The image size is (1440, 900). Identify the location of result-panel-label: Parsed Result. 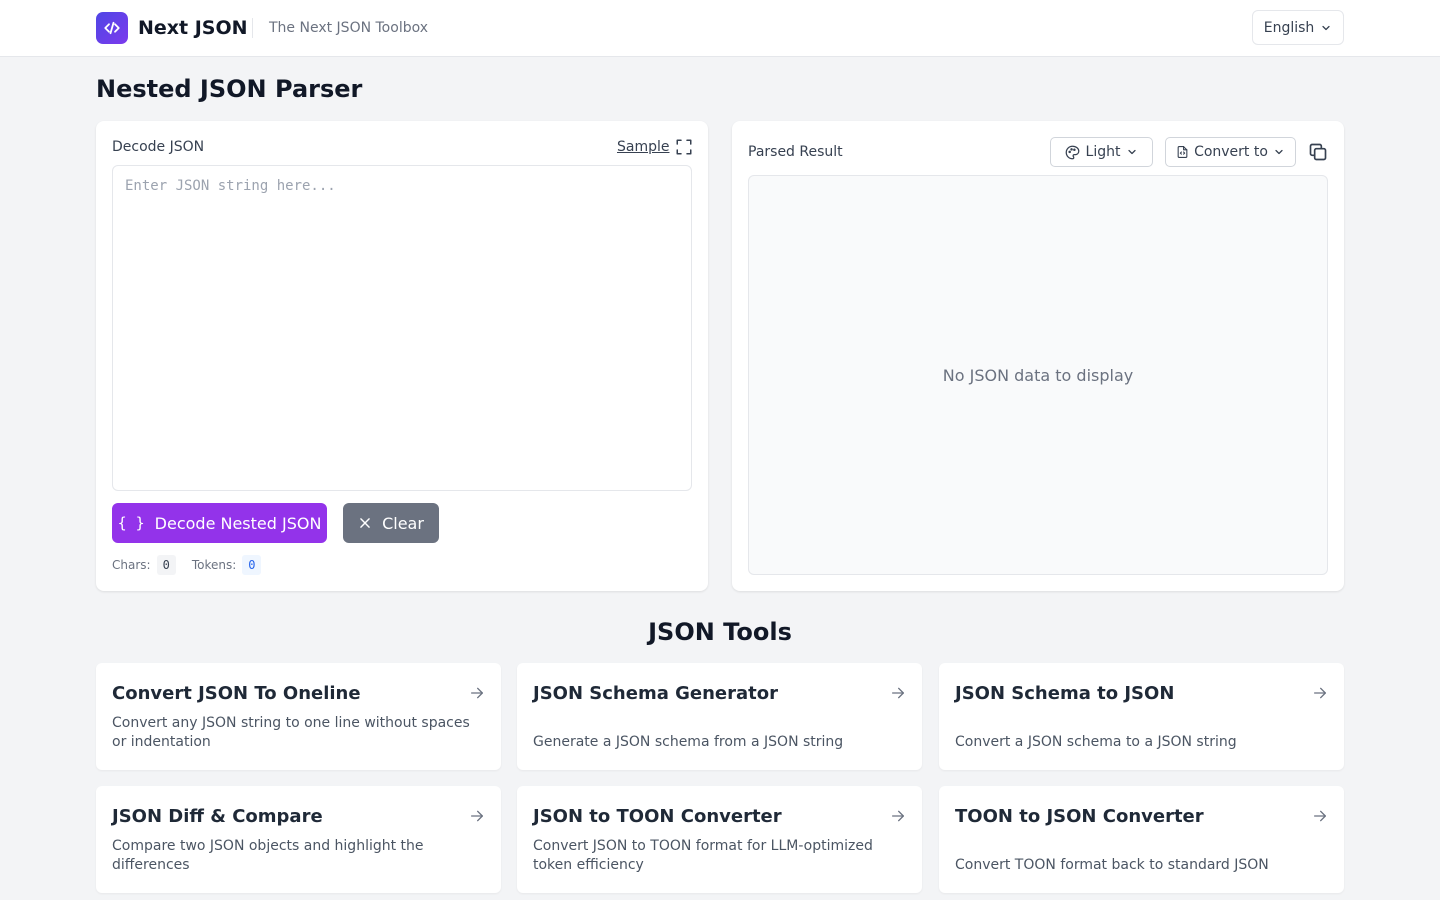
(795, 152).